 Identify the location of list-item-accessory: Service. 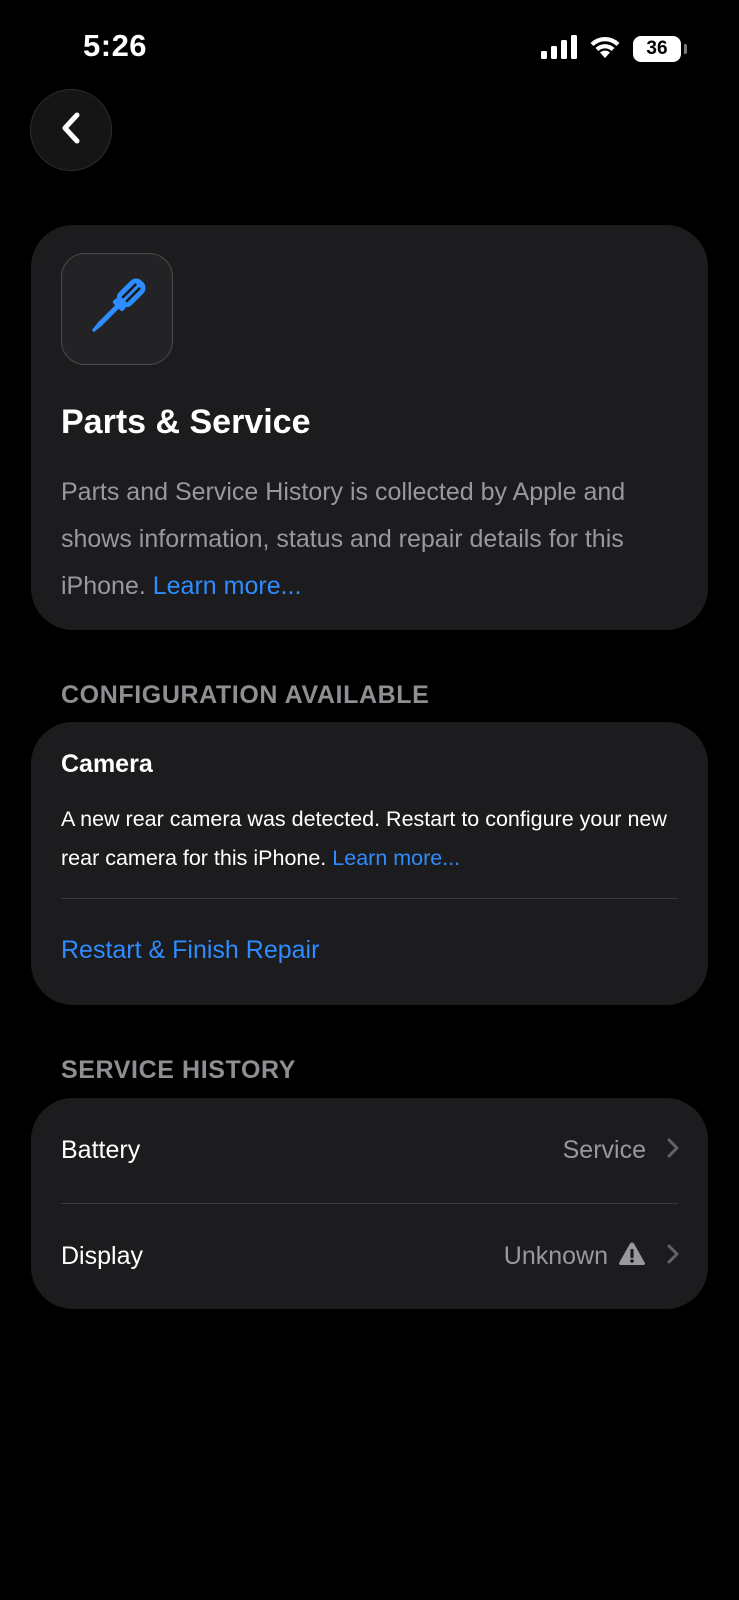
(621, 1150).